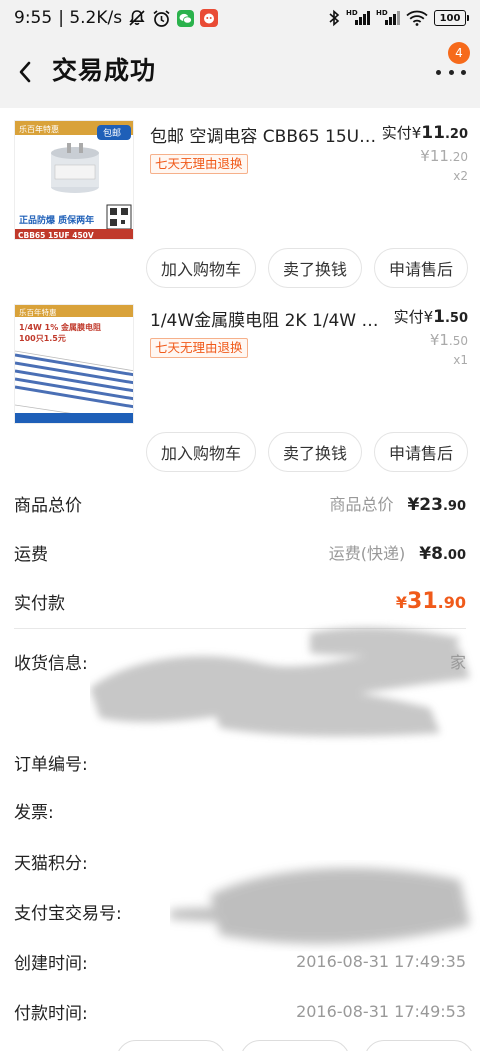 This screenshot has height=1051, width=480. Describe the element at coordinates (240, 762) in the screenshot. I see `order-number-row: 订单编号:` at that location.